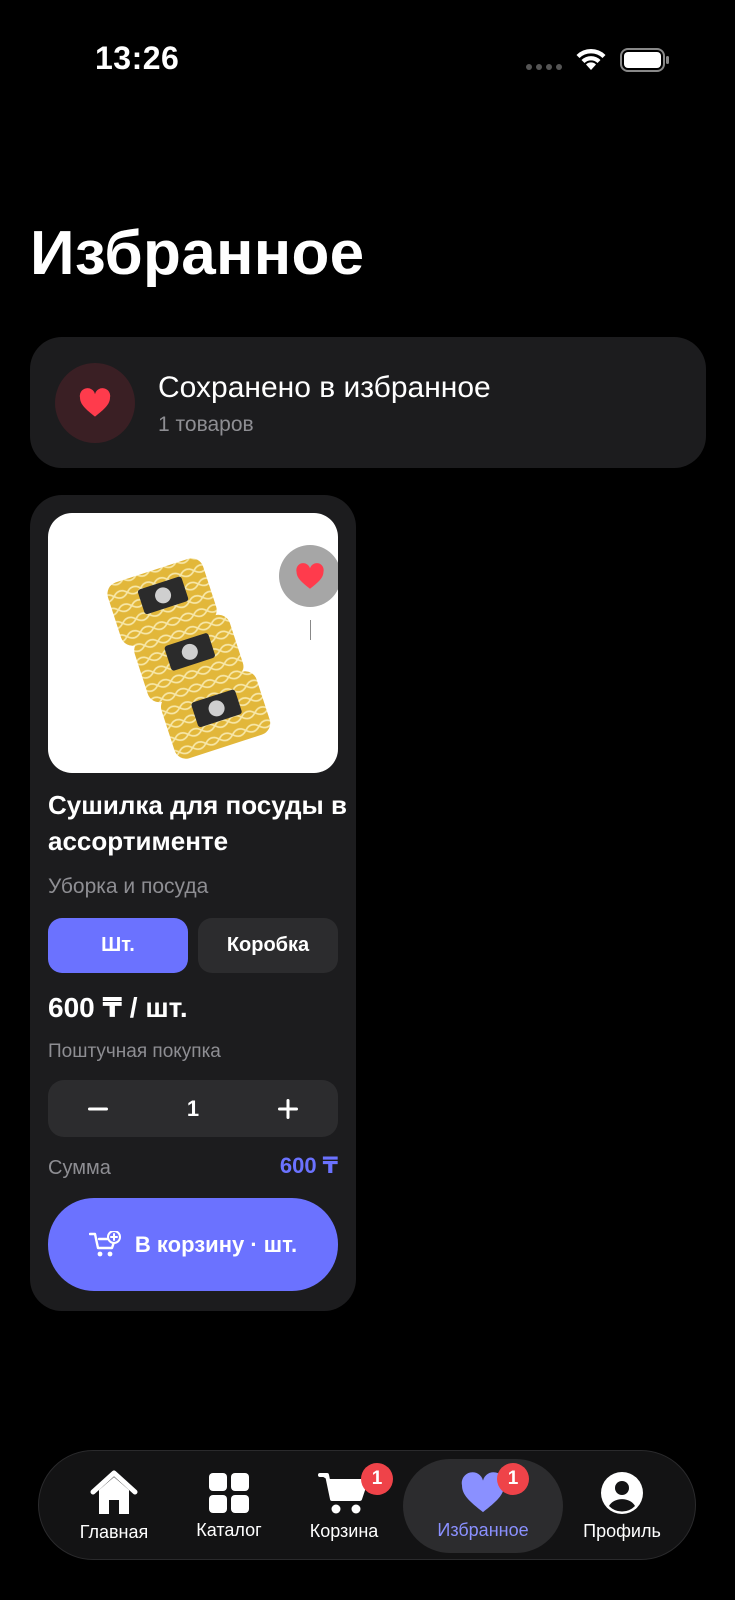 The height and width of the screenshot is (1600, 735). I want to click on minus-icon, so click(98, 1108).